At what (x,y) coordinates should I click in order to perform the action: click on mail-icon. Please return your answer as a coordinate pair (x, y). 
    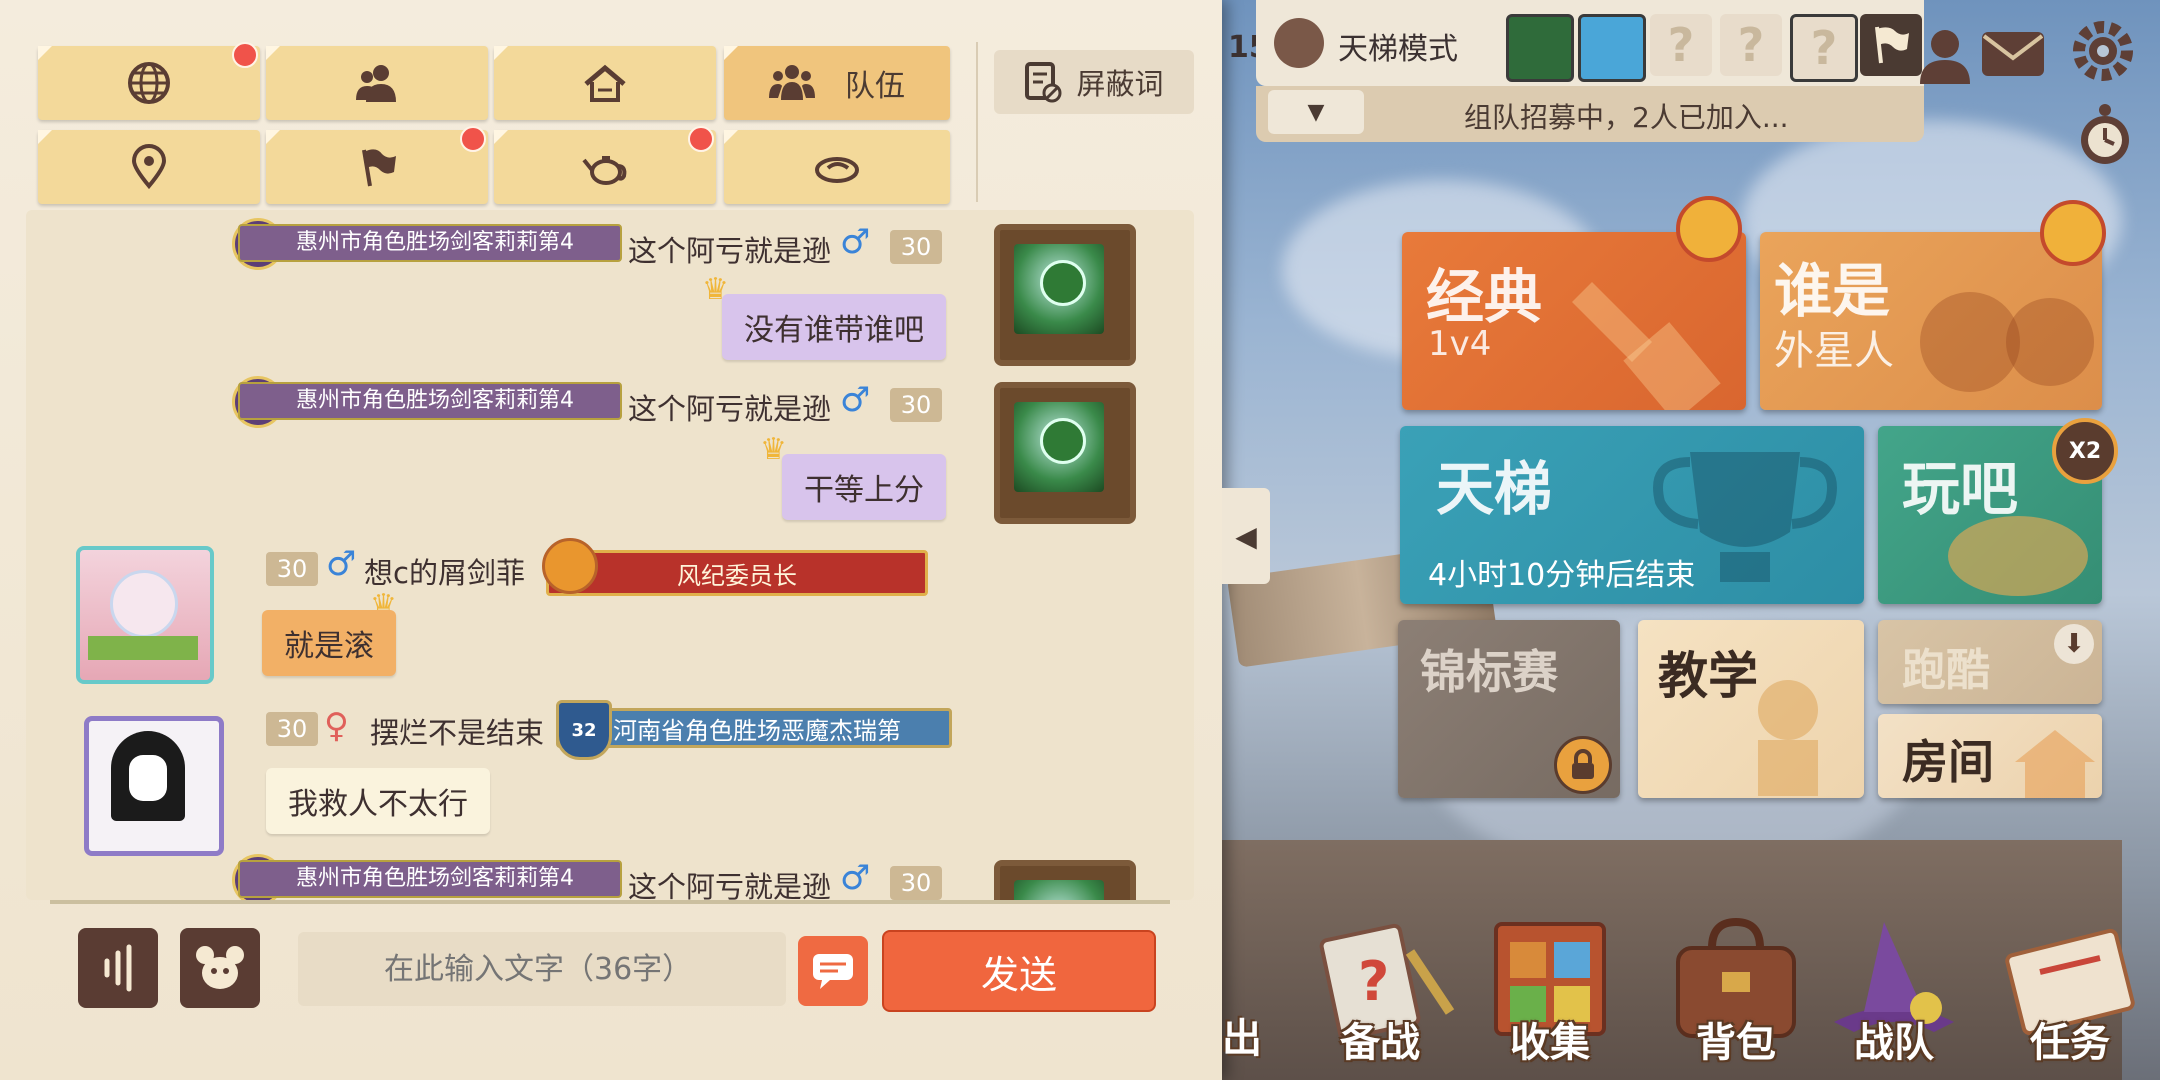
    Looking at the image, I should click on (2013, 53).